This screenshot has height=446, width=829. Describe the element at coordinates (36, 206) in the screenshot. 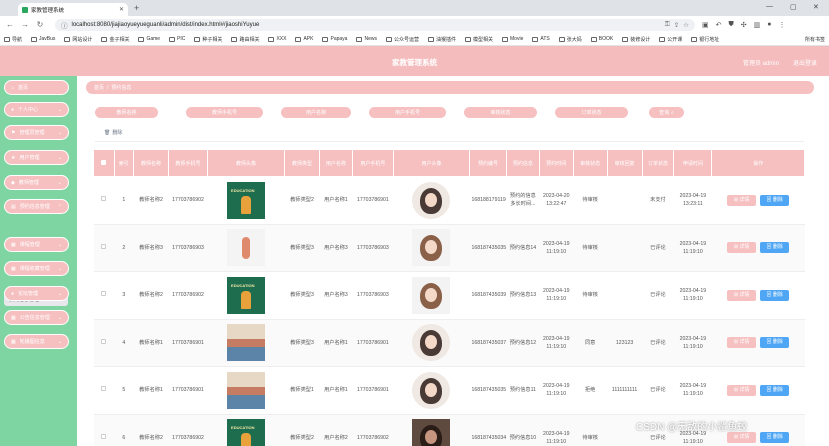

I see `sidebar-item: ▤ 预约信息管理 ⌃` at that location.